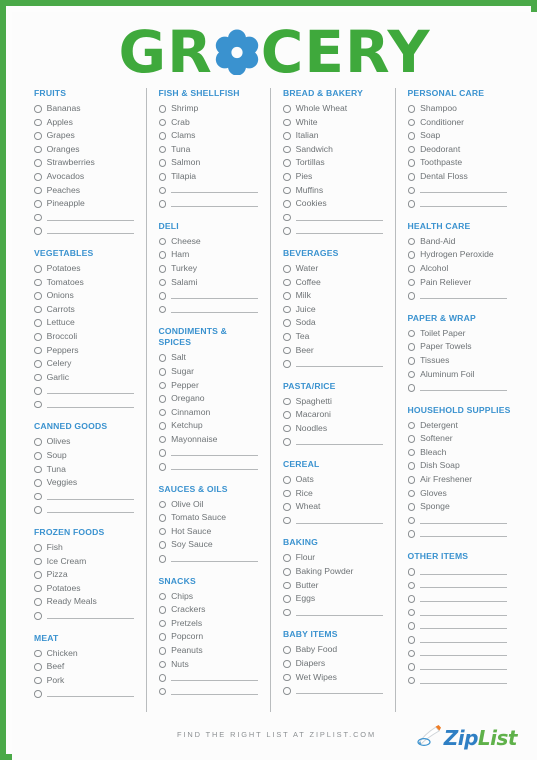 The height and width of the screenshot is (760, 537). What do you see at coordinates (86, 589) in the screenshot?
I see `checklist-item: Potatoes` at bounding box center [86, 589].